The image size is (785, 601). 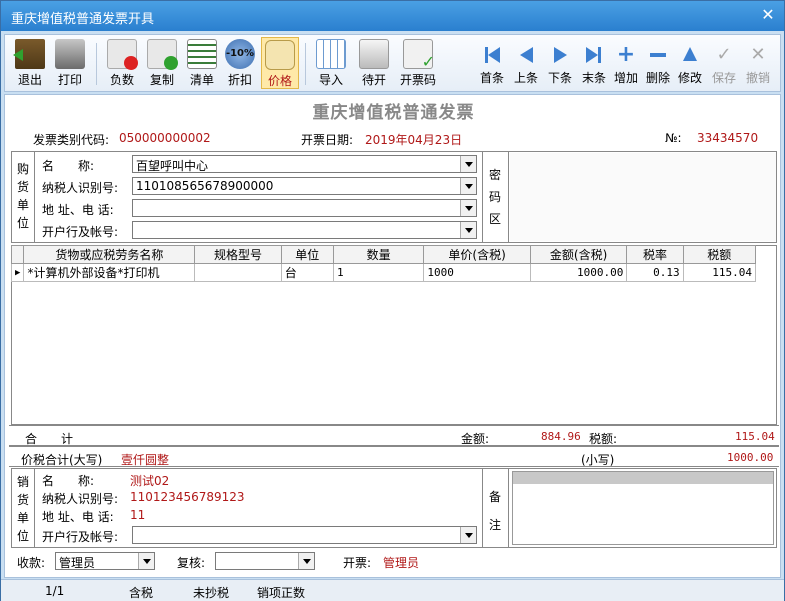 What do you see at coordinates (394, 456) in the screenshot?
I see `grand-total-row: 价税合计(大写) 壹仟圆整 (小写) 1000.00` at bounding box center [394, 456].